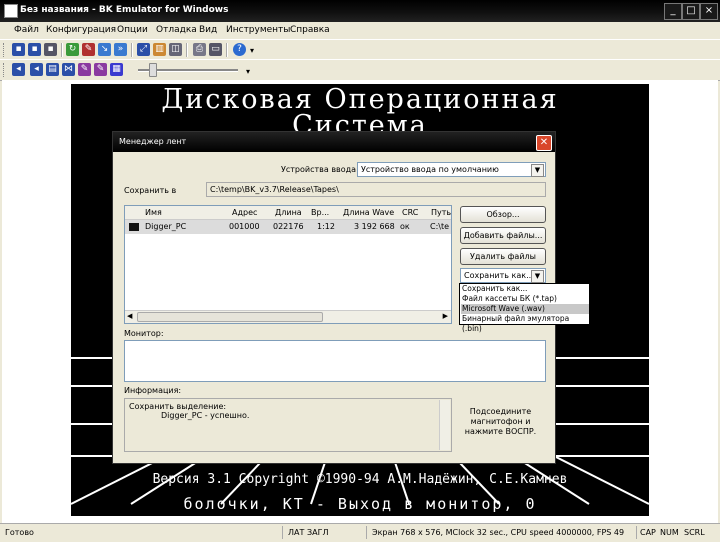 The width and height of the screenshot is (720, 542). I want to click on list-horizontal-scrollbar: ◀ ▶, so click(288, 316).